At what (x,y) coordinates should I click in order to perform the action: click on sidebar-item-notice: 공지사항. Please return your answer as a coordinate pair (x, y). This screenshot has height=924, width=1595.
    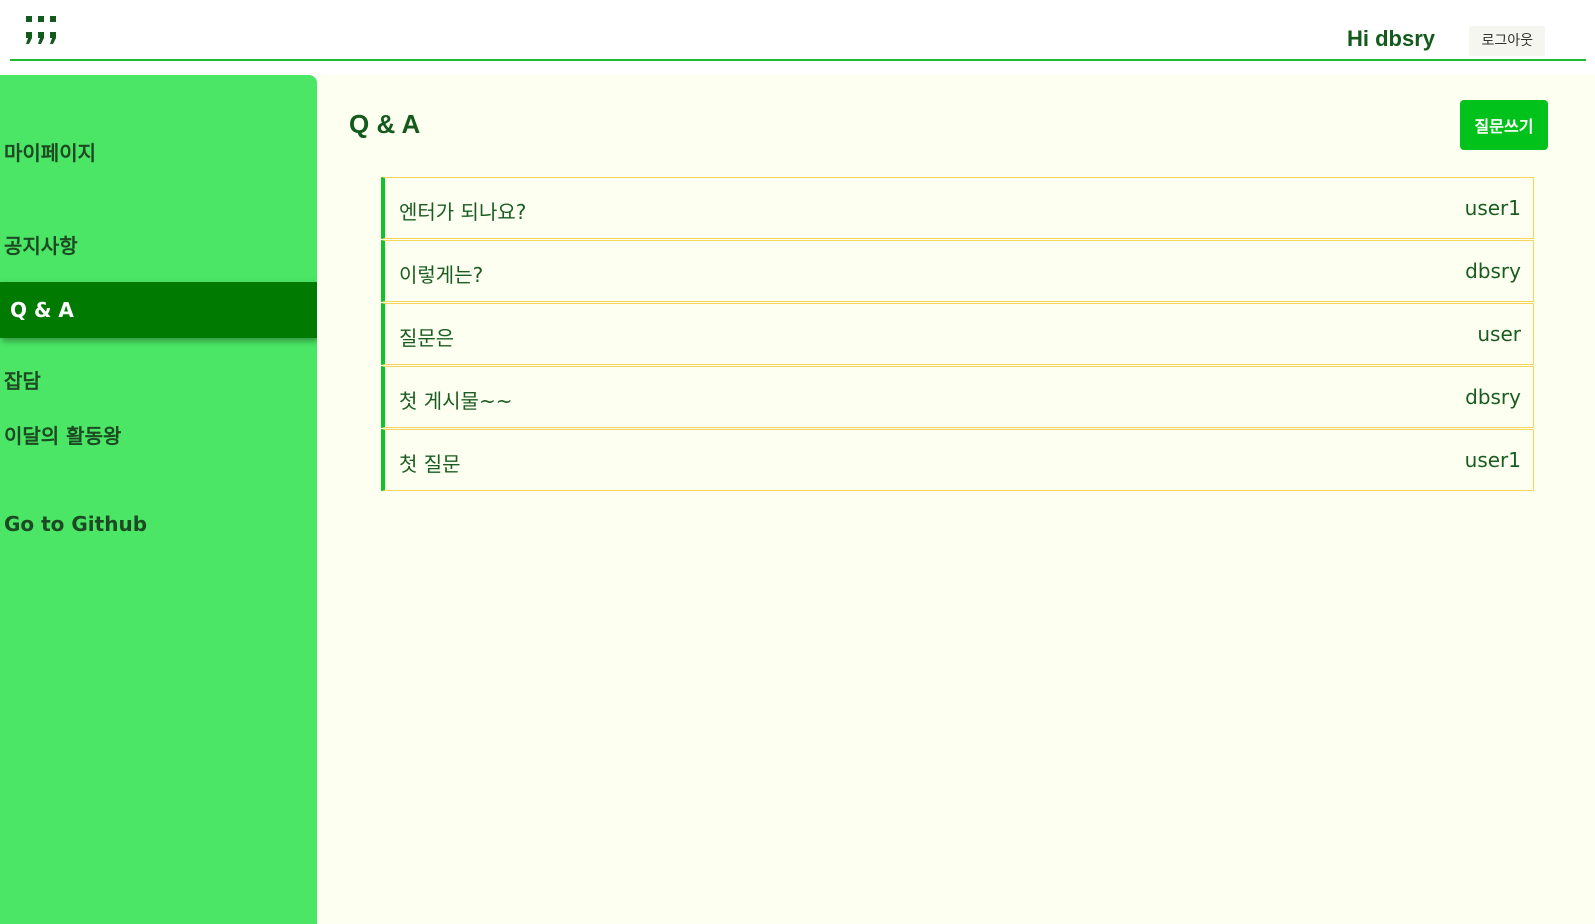
    Looking at the image, I should click on (158, 244).